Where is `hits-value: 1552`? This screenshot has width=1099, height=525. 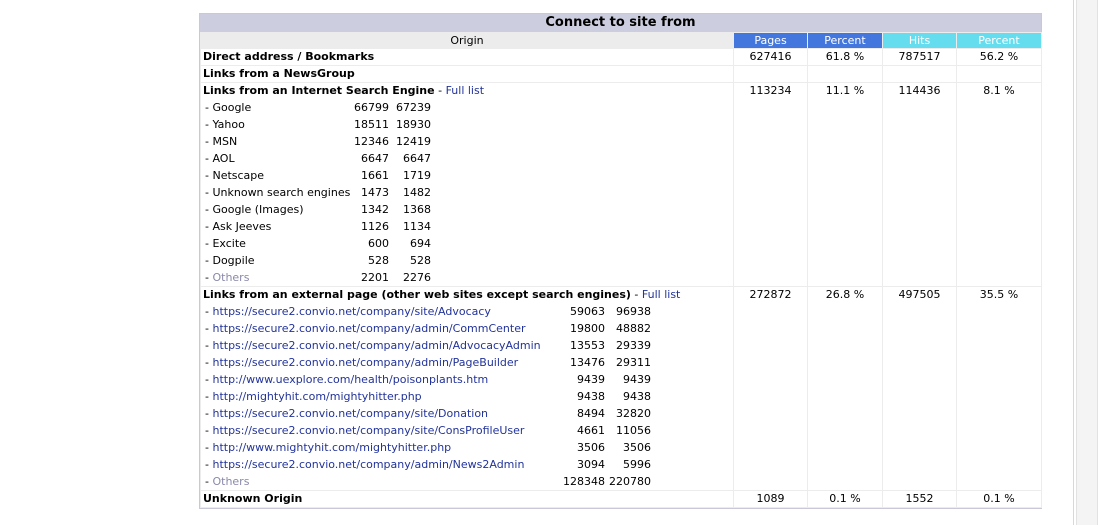 hits-value: 1552 is located at coordinates (919, 499).